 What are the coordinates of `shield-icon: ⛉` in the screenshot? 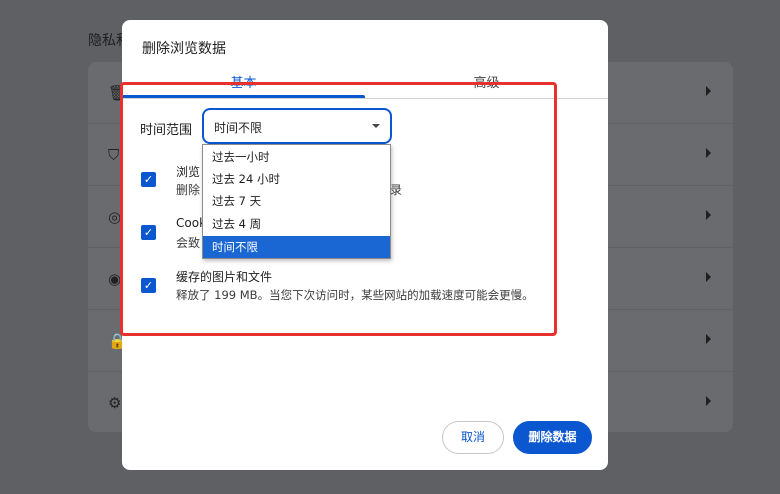 It's located at (114, 155).